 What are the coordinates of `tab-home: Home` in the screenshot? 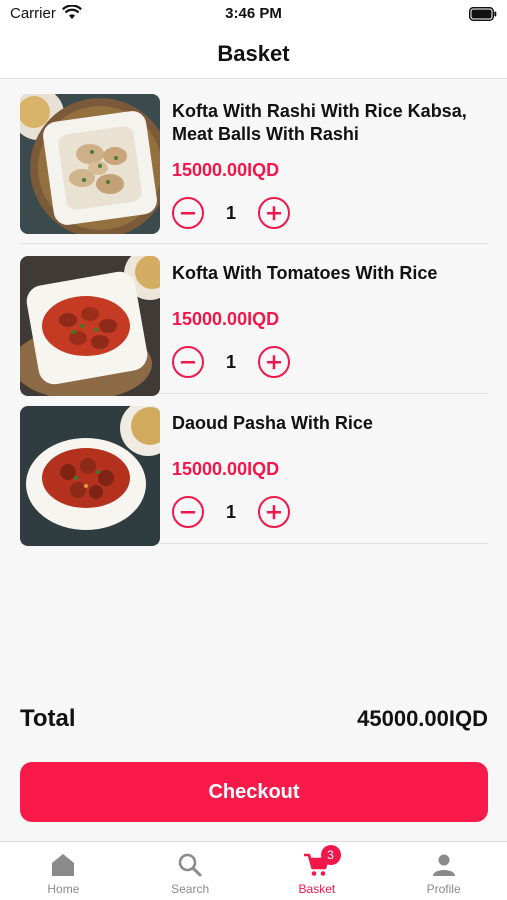 It's located at (63, 871).